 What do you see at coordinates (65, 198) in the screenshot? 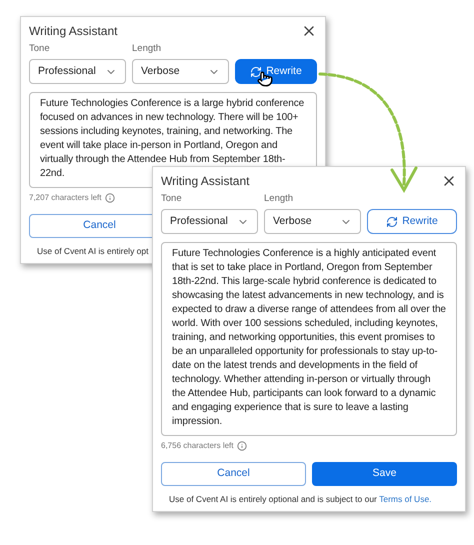
I see `characters-left: 7,207 characters left` at bounding box center [65, 198].